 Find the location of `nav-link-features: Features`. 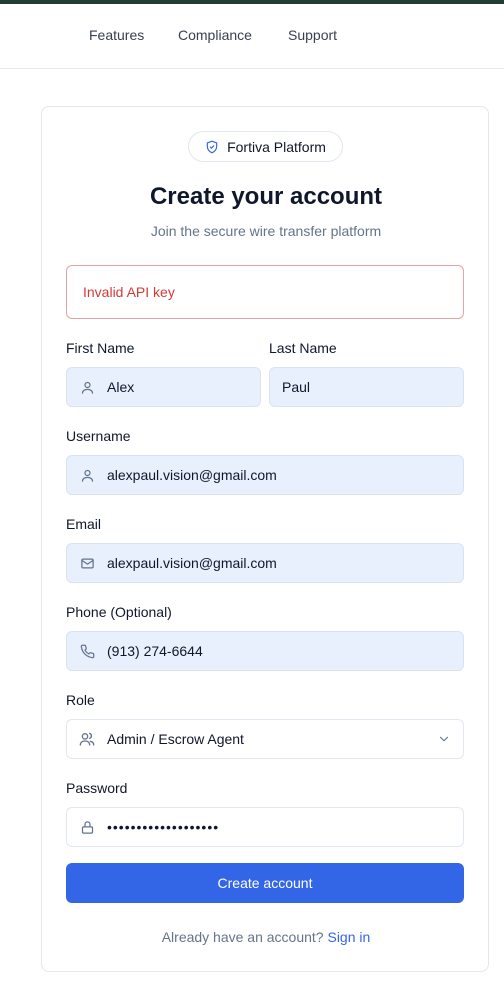

nav-link-features: Features is located at coordinates (116, 35).